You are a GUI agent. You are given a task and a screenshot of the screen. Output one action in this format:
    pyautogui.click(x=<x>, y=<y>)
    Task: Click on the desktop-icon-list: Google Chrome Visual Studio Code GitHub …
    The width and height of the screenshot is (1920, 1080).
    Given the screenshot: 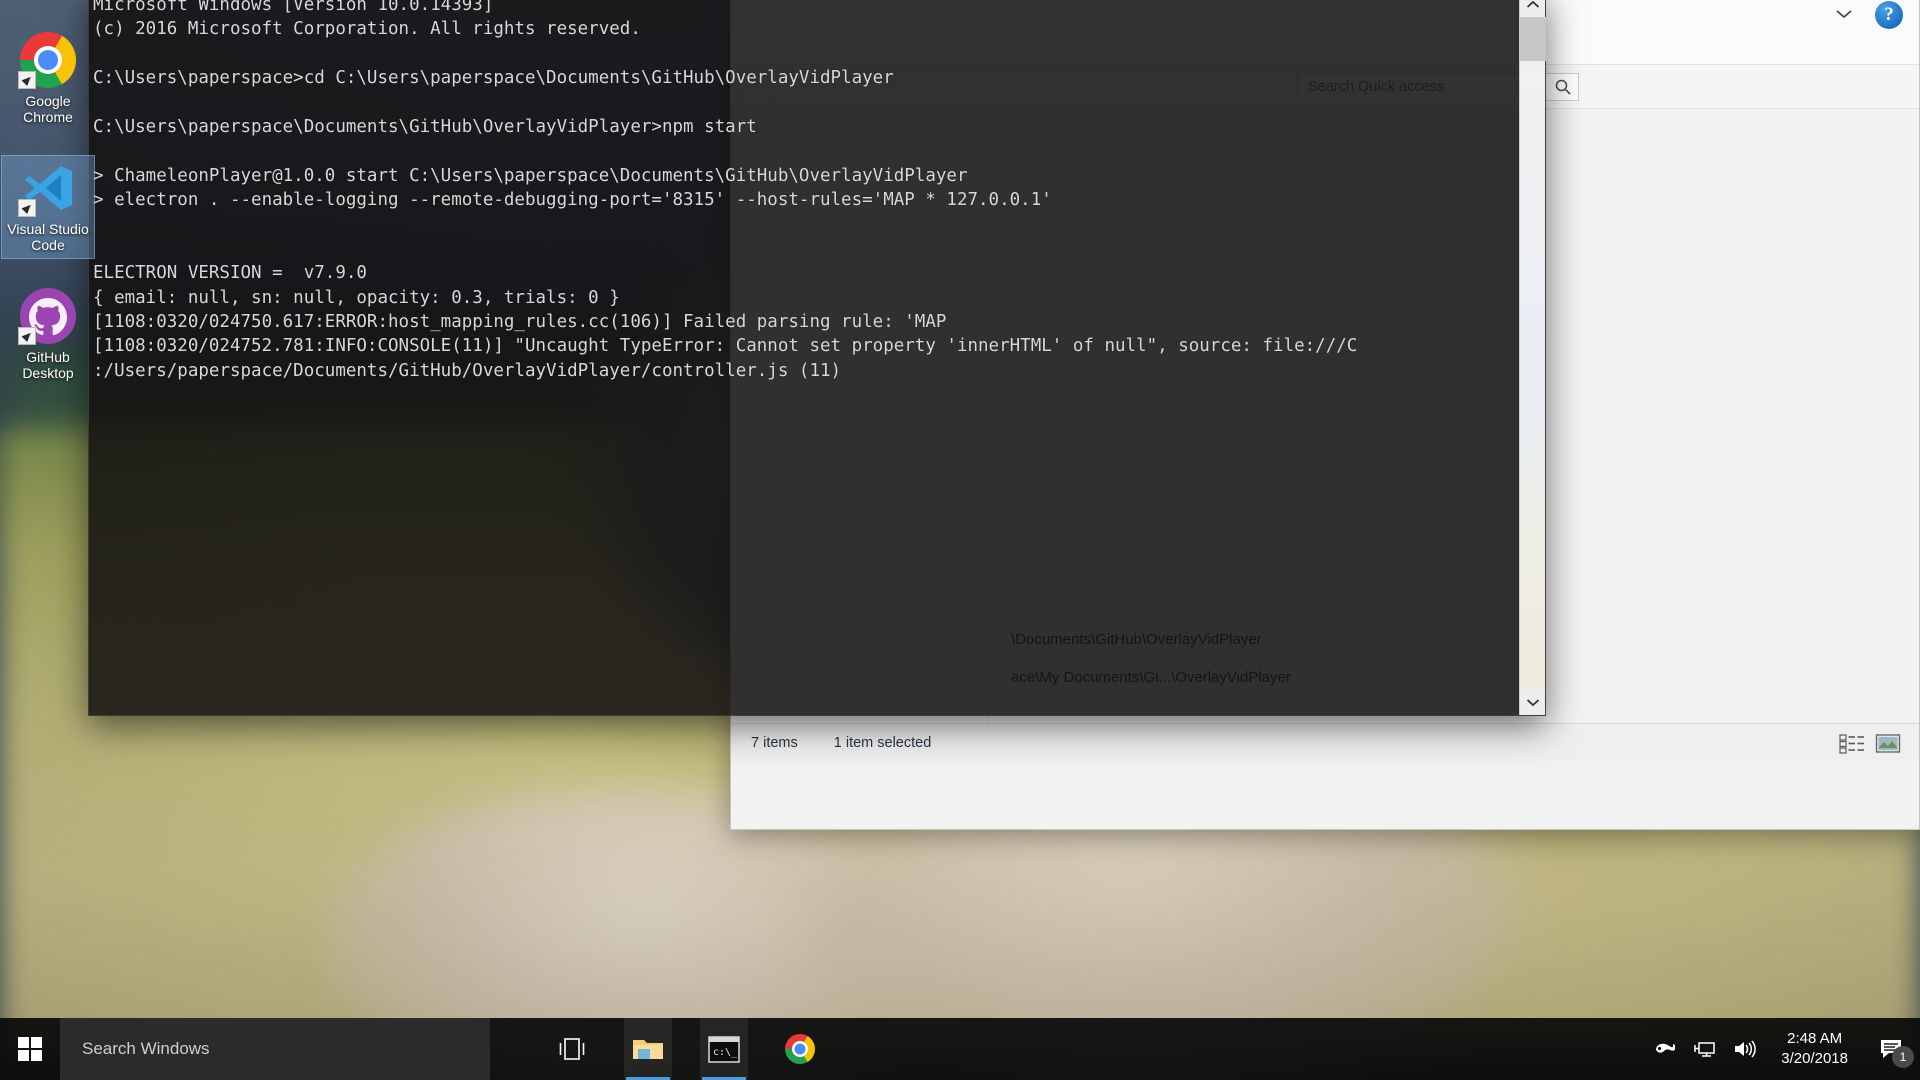 What is the action you would take?
    pyautogui.click(x=48, y=220)
    